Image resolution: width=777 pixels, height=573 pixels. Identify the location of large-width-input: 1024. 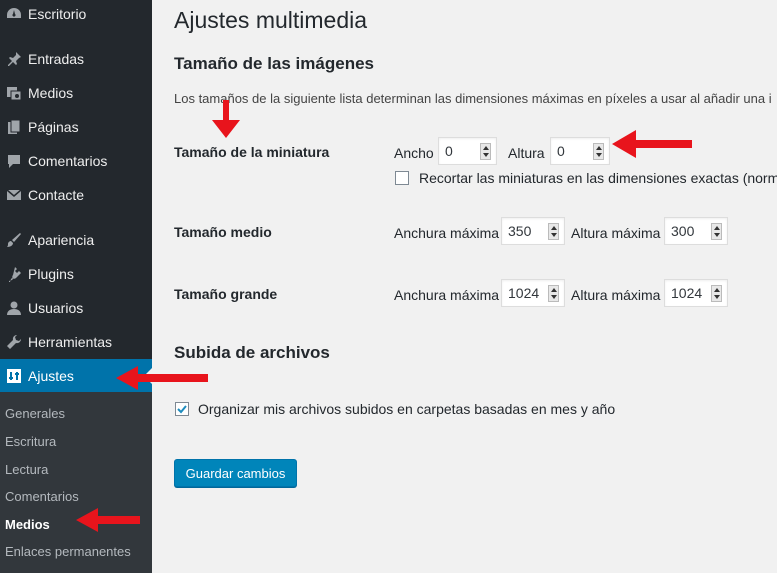
(533, 293).